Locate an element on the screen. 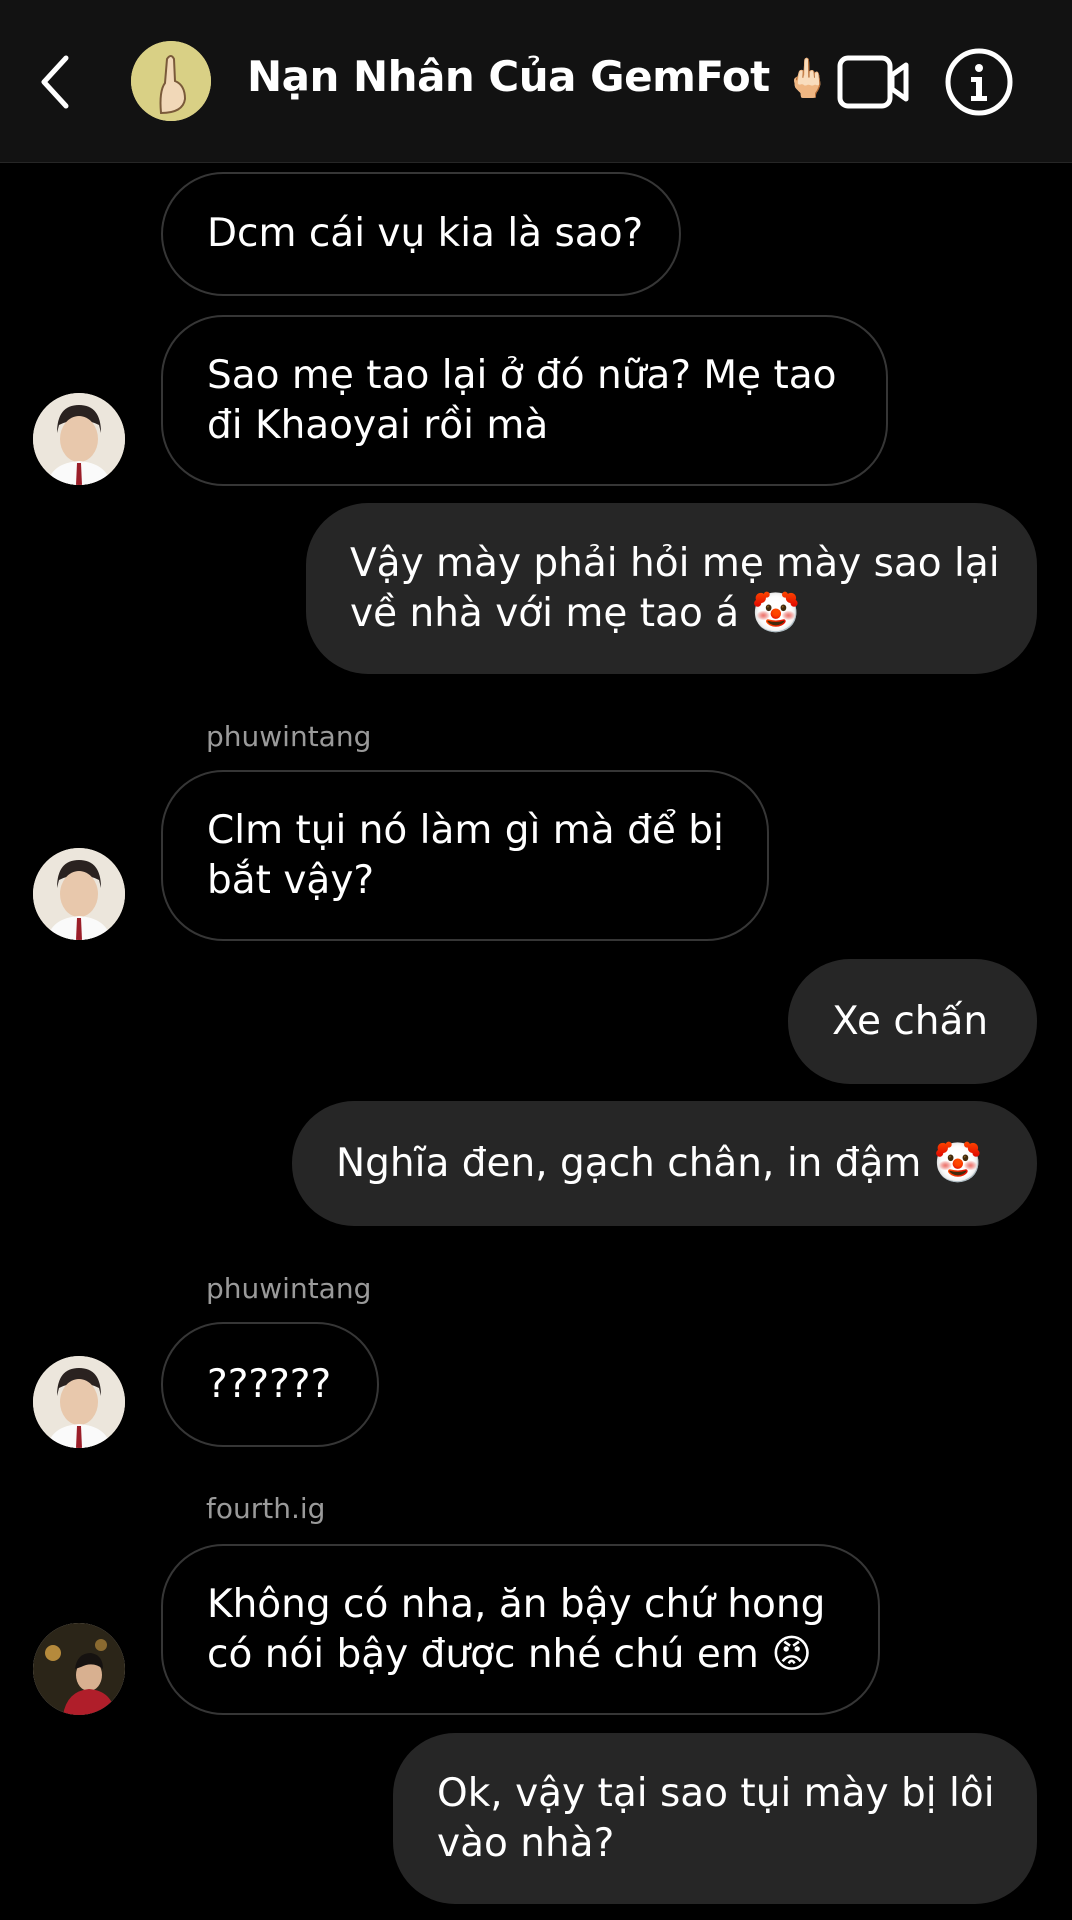 The image size is (1072, 1920). message-bubble: Xe chấn is located at coordinates (912, 1021).